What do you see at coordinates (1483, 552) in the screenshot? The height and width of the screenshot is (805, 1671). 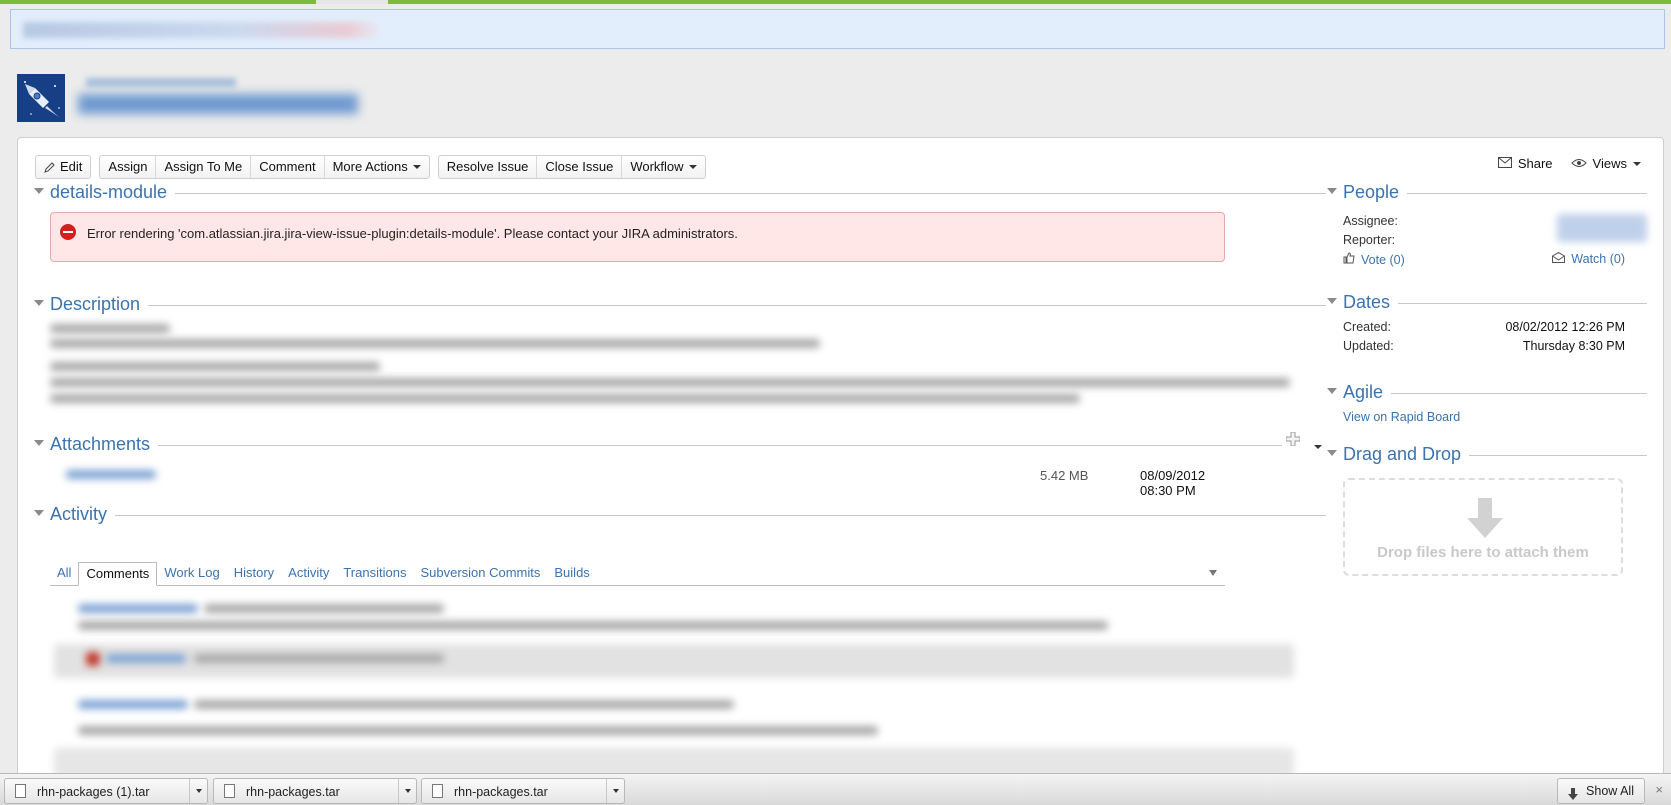 I see `drop-zone-message: Drop files here to attach them` at bounding box center [1483, 552].